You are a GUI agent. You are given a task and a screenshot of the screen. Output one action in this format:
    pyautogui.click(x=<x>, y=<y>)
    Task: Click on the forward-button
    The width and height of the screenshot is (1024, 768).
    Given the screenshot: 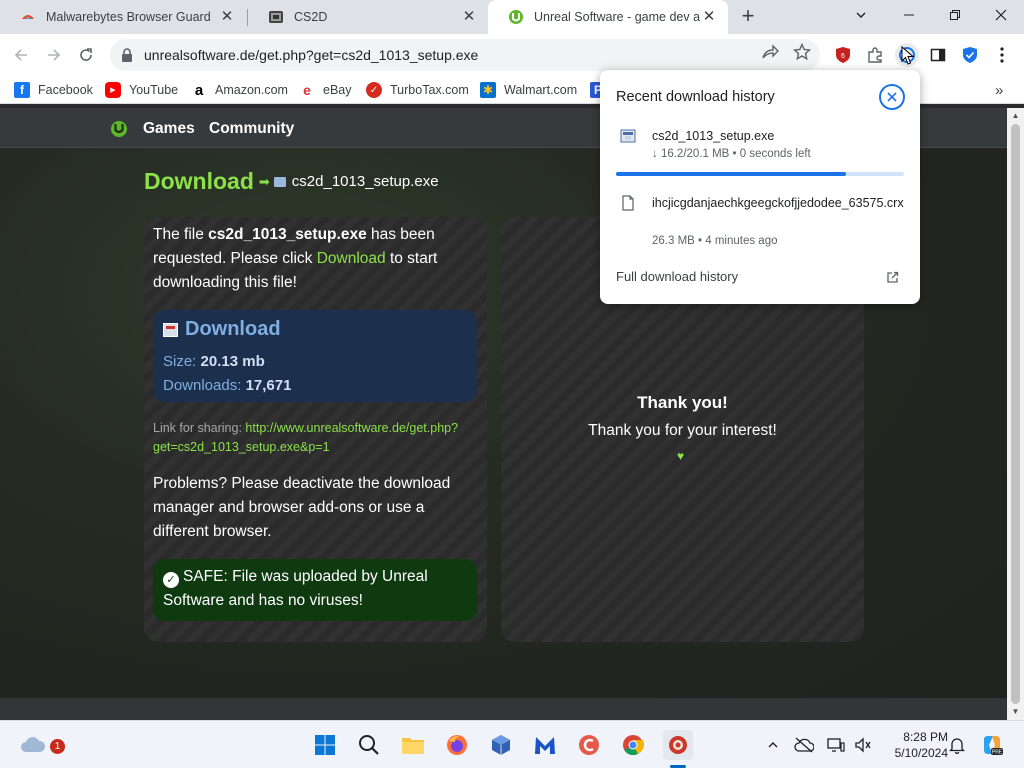 What is the action you would take?
    pyautogui.click(x=54, y=55)
    